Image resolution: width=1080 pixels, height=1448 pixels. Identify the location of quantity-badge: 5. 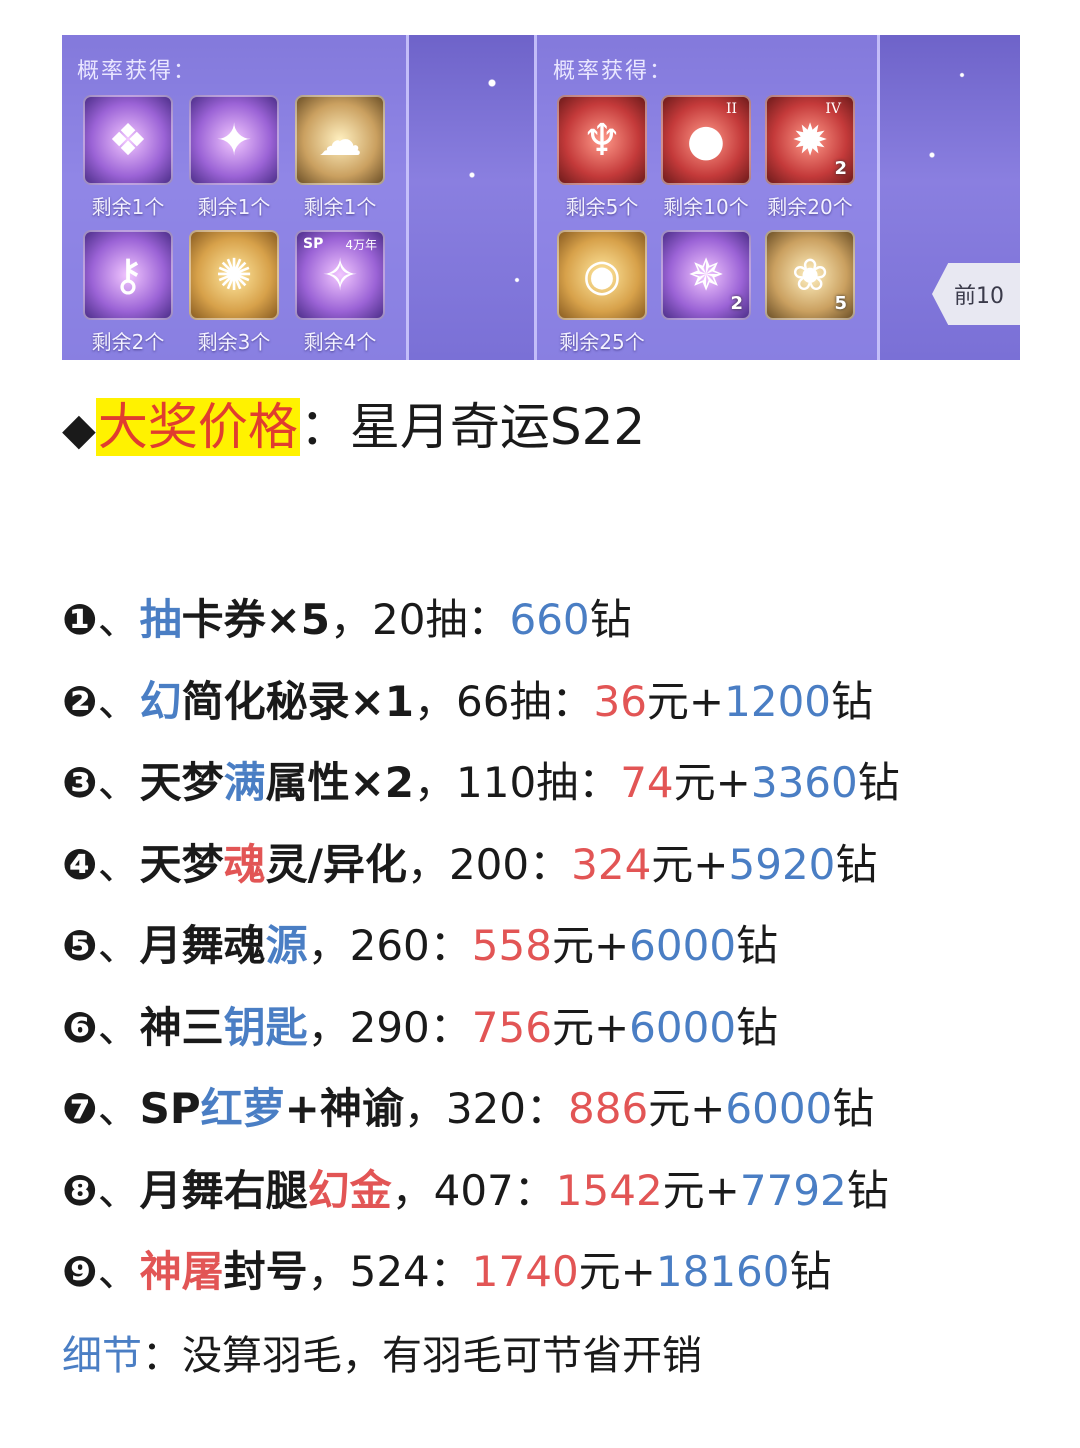
(840, 303).